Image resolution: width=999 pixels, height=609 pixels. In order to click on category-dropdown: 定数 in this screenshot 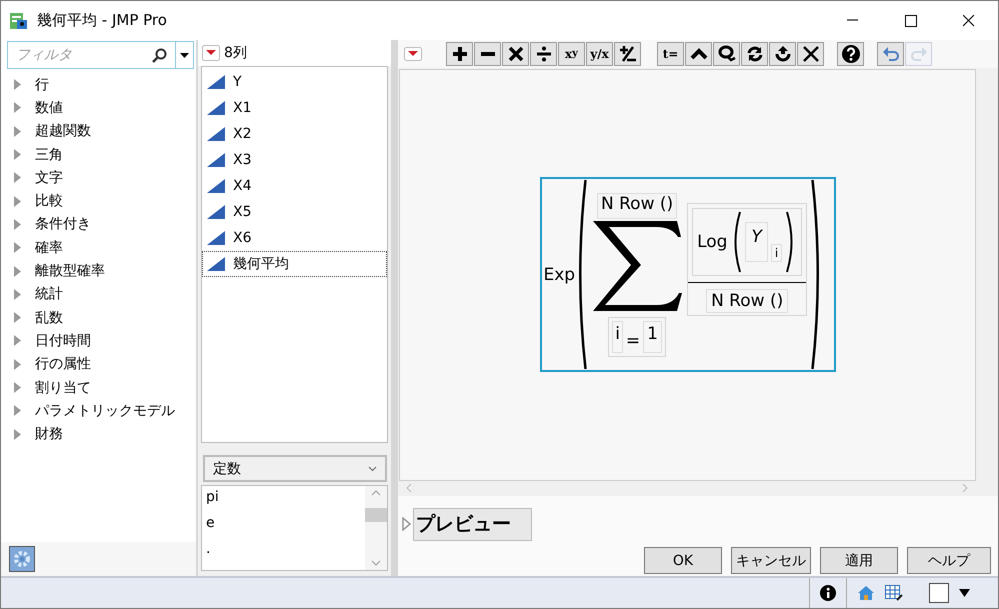, I will do `click(295, 468)`.